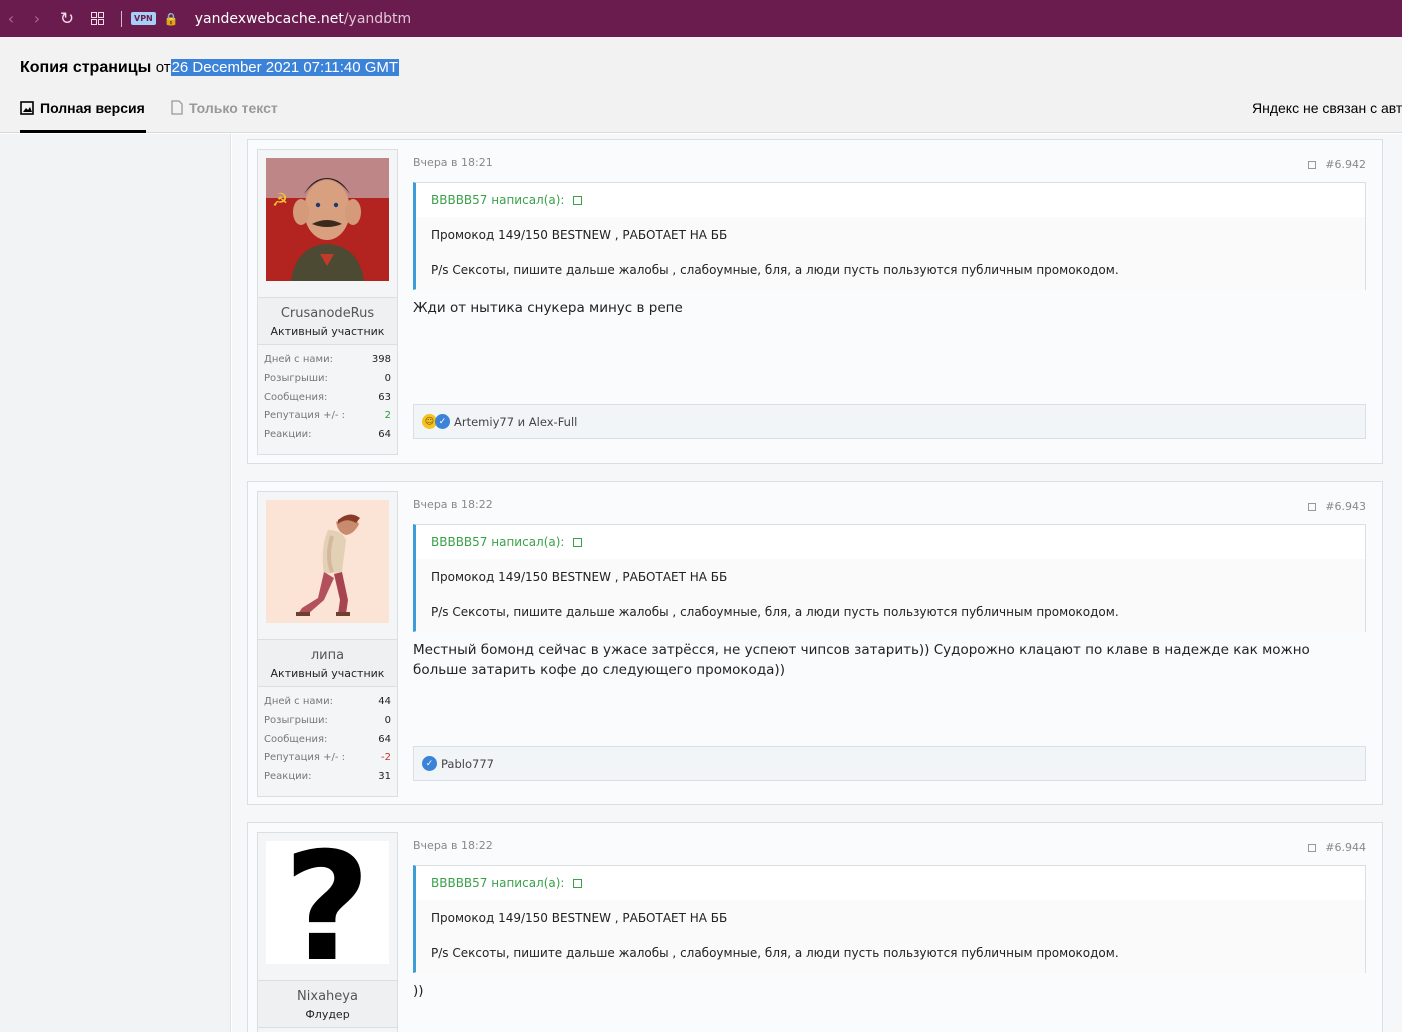 The width and height of the screenshot is (1402, 1032). I want to click on stat-days: Дней с нами: 44, so click(327, 702).